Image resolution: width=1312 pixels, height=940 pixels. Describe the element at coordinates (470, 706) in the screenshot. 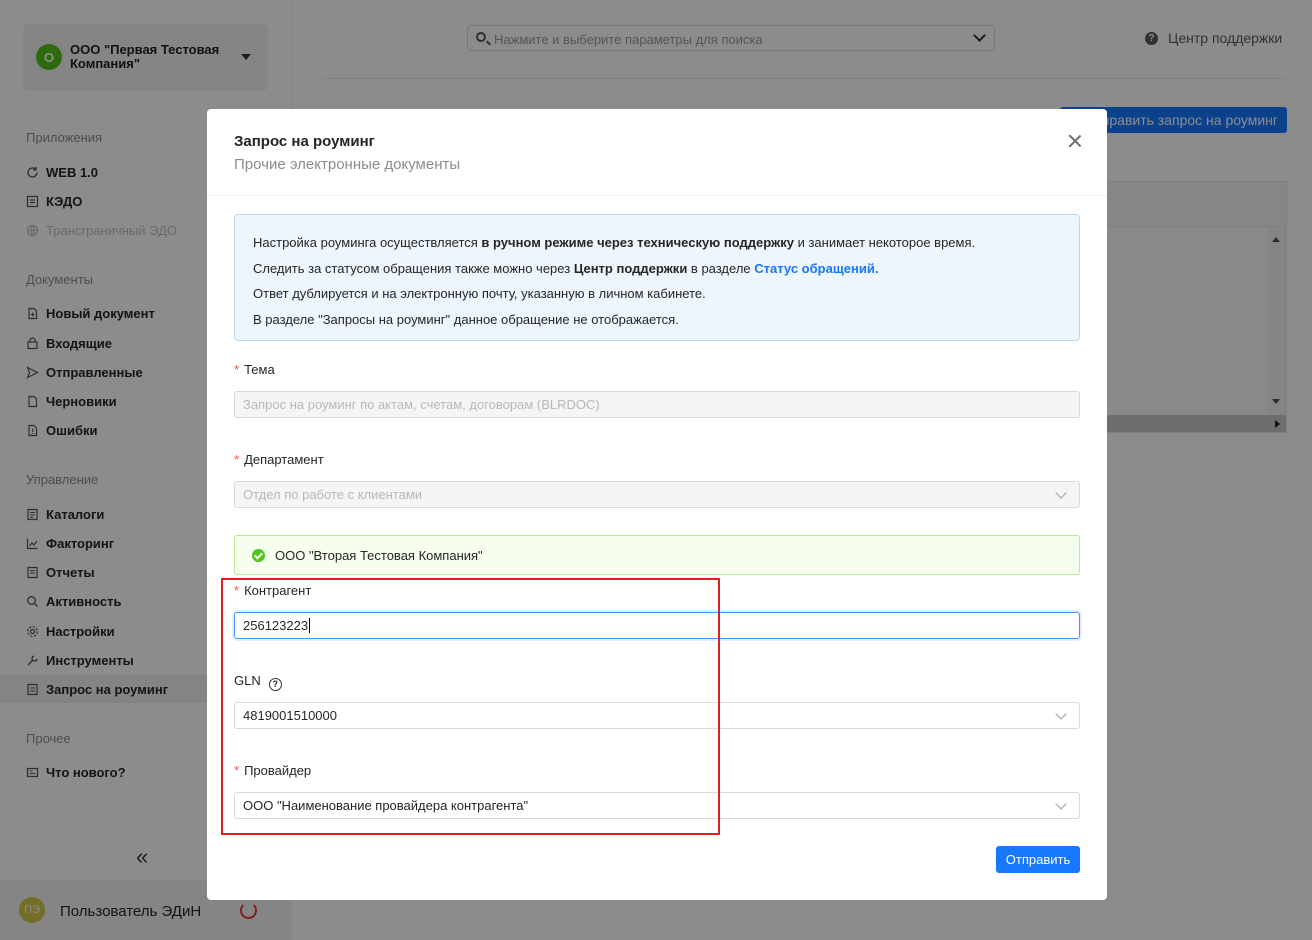

I see `highlight-annotation-box` at that location.